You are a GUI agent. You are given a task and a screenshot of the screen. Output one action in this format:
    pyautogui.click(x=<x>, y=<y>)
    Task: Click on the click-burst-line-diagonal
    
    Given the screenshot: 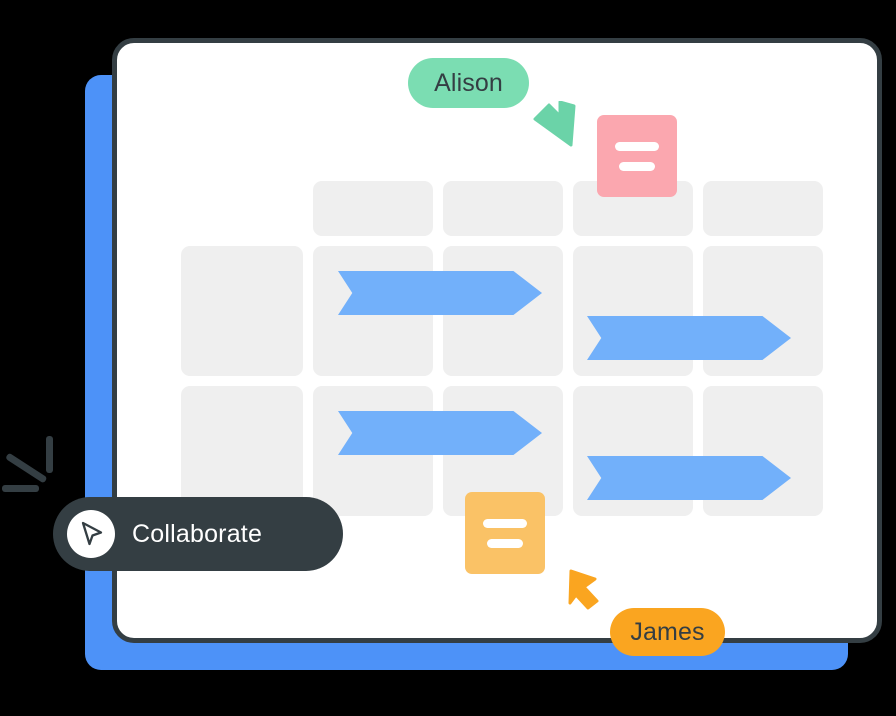 What is the action you would take?
    pyautogui.click(x=26, y=468)
    